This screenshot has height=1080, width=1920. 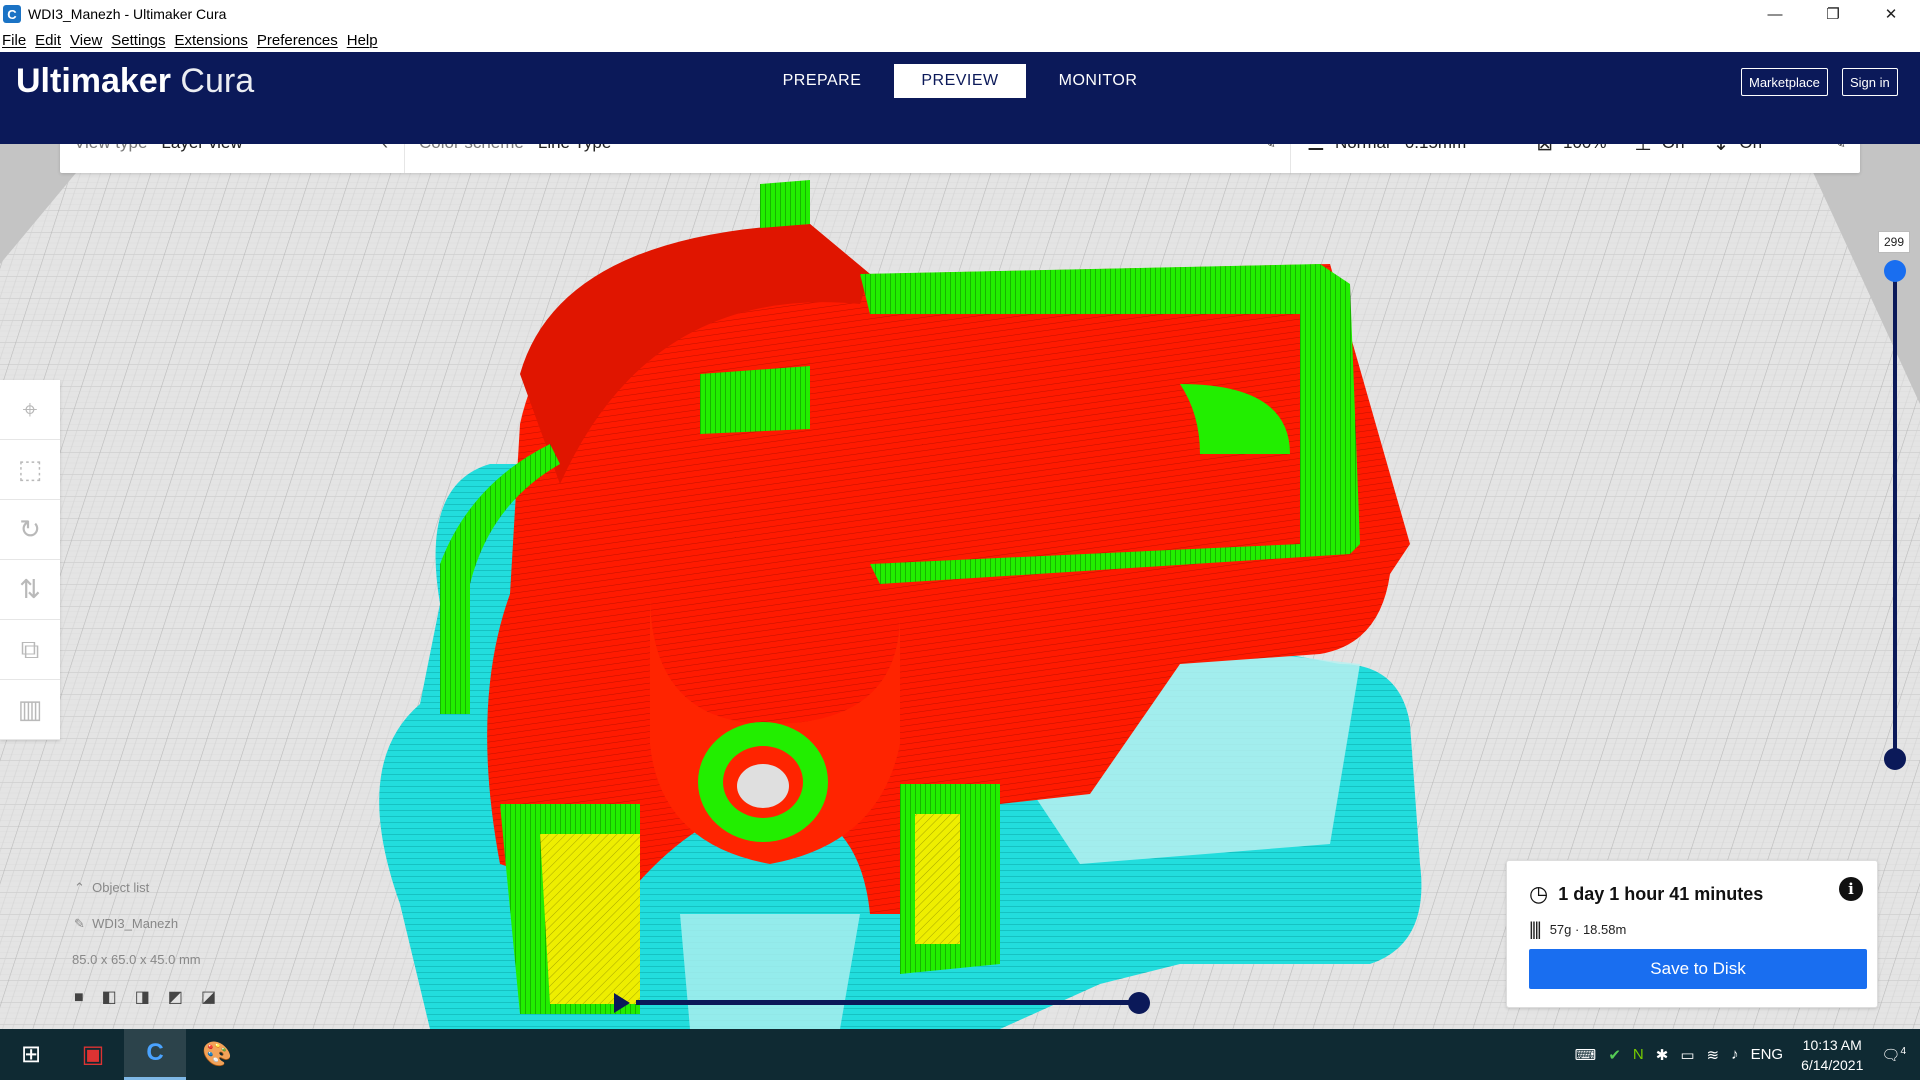 What do you see at coordinates (30, 710) in the screenshot?
I see `support-blocker-tool: ▥` at bounding box center [30, 710].